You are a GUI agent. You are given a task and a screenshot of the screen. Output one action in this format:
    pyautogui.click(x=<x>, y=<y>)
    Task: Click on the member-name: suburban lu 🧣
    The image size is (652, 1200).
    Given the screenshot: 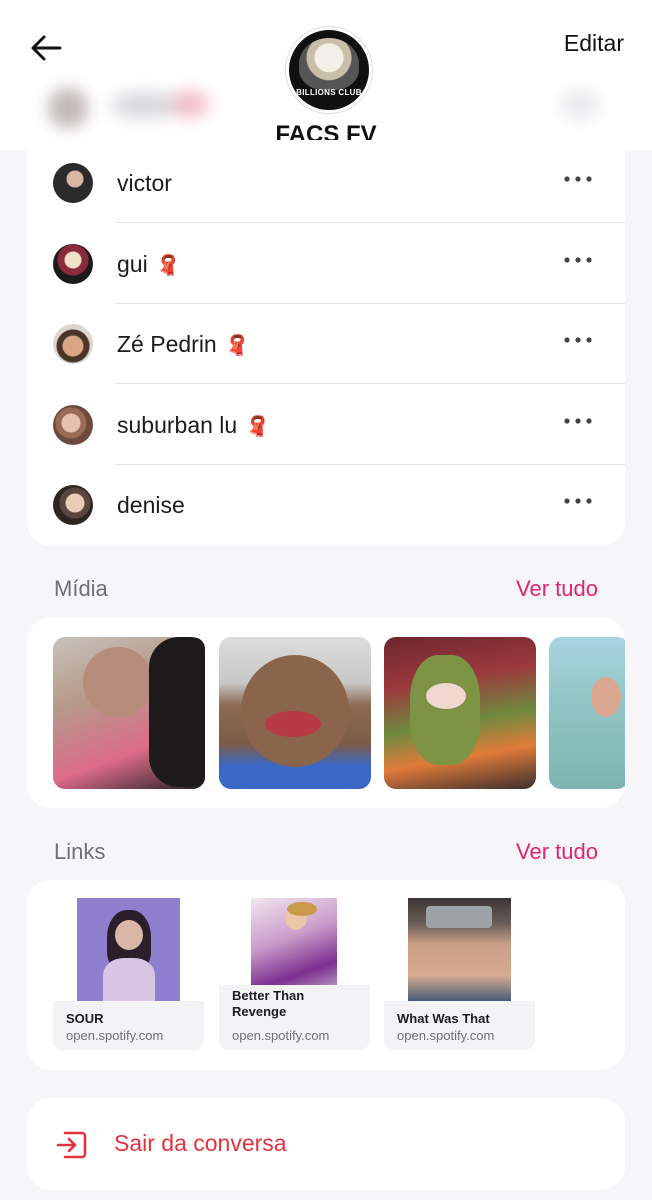 What is the action you would take?
    pyautogui.click(x=194, y=425)
    